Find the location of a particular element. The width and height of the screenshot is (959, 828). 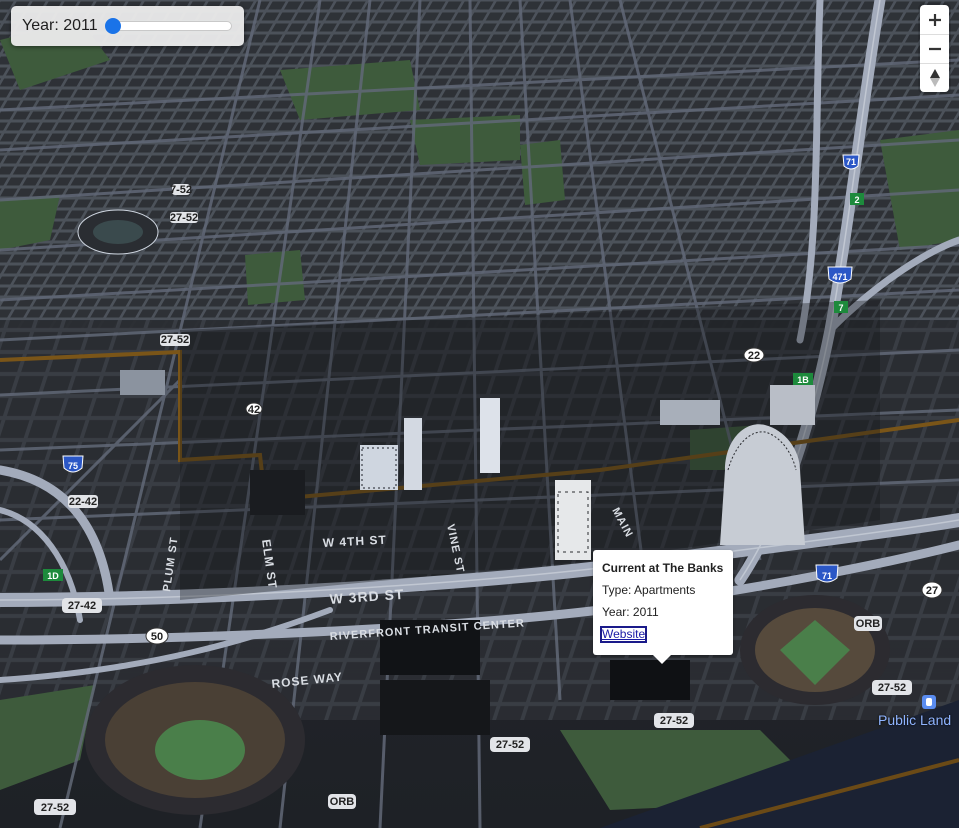

interstate-shield-71-north: 71 is located at coordinates (851, 162).